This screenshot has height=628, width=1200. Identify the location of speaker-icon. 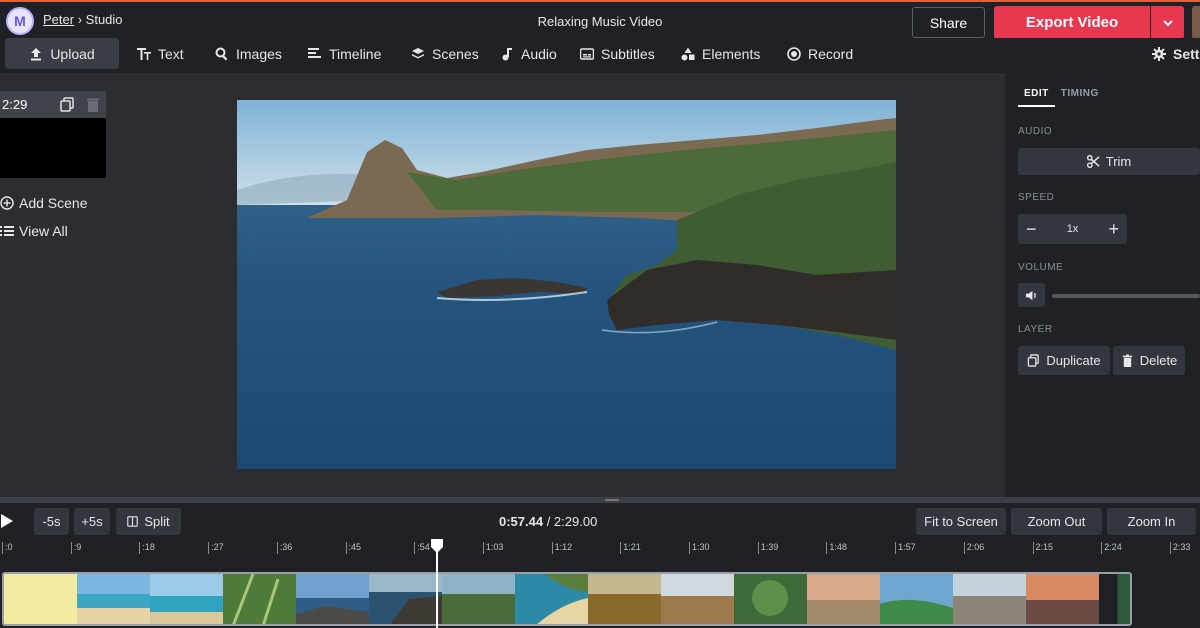
(1030, 295).